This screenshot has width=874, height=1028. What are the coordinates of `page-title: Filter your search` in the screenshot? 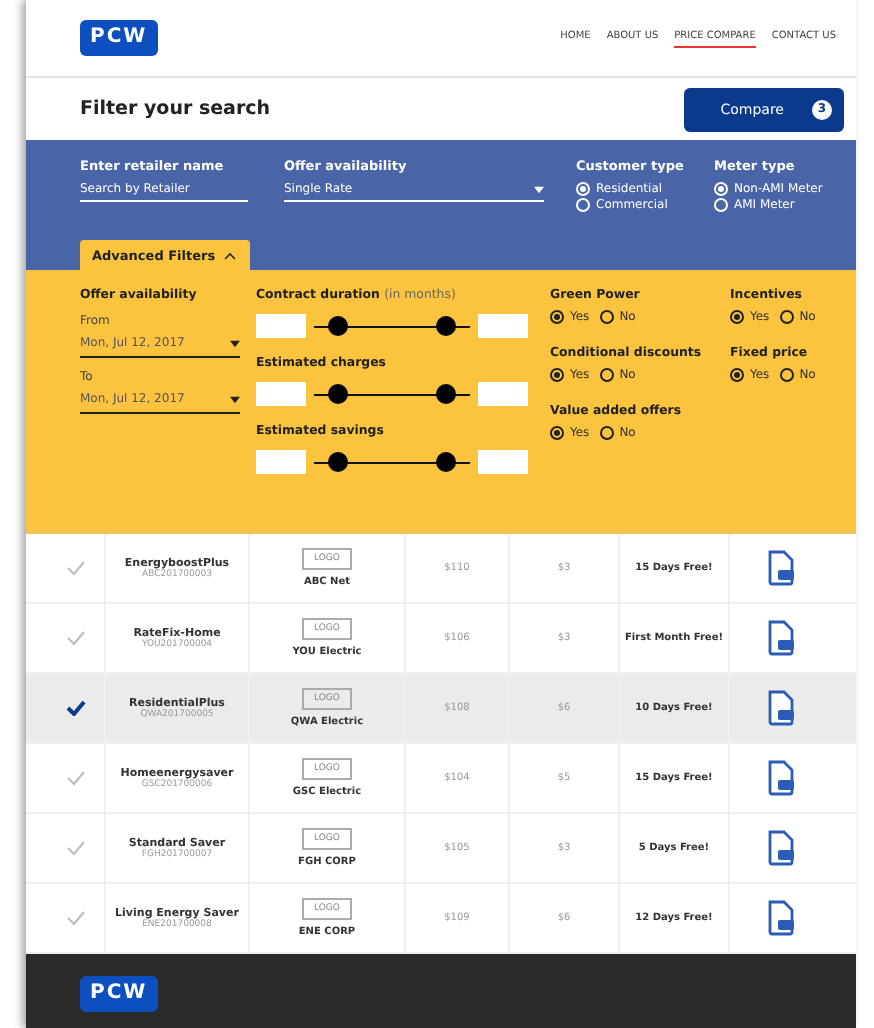 It's located at (175, 109).